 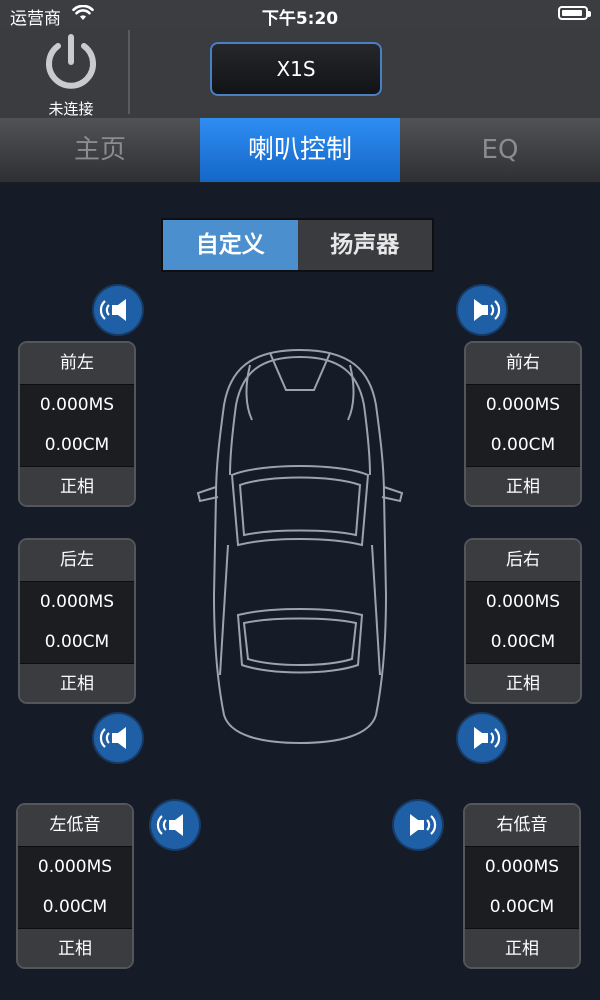 What do you see at coordinates (296, 69) in the screenshot?
I see `device-select-button: X1S` at bounding box center [296, 69].